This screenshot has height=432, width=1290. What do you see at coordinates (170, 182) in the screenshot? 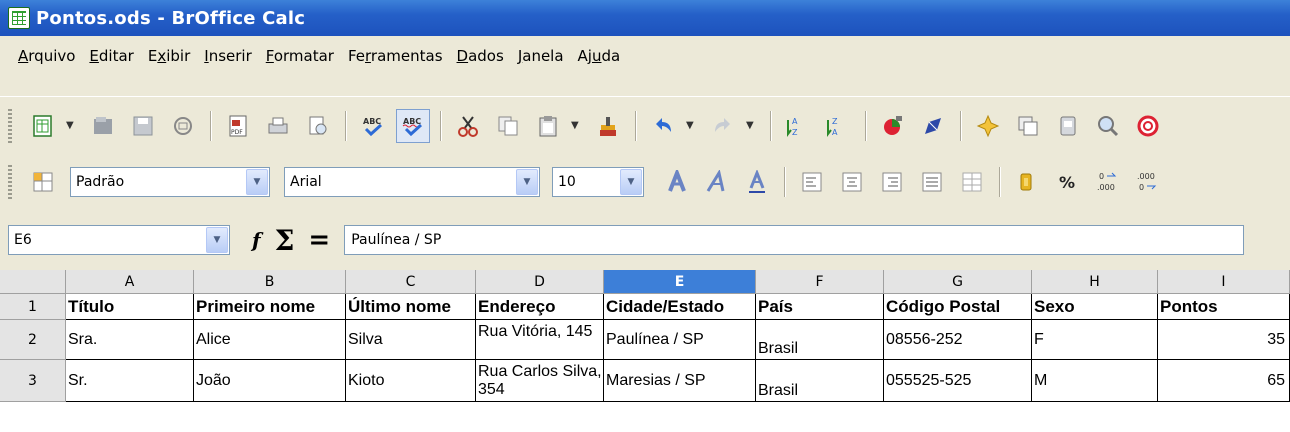
I see `cell-style-select: Padrão ▼` at bounding box center [170, 182].